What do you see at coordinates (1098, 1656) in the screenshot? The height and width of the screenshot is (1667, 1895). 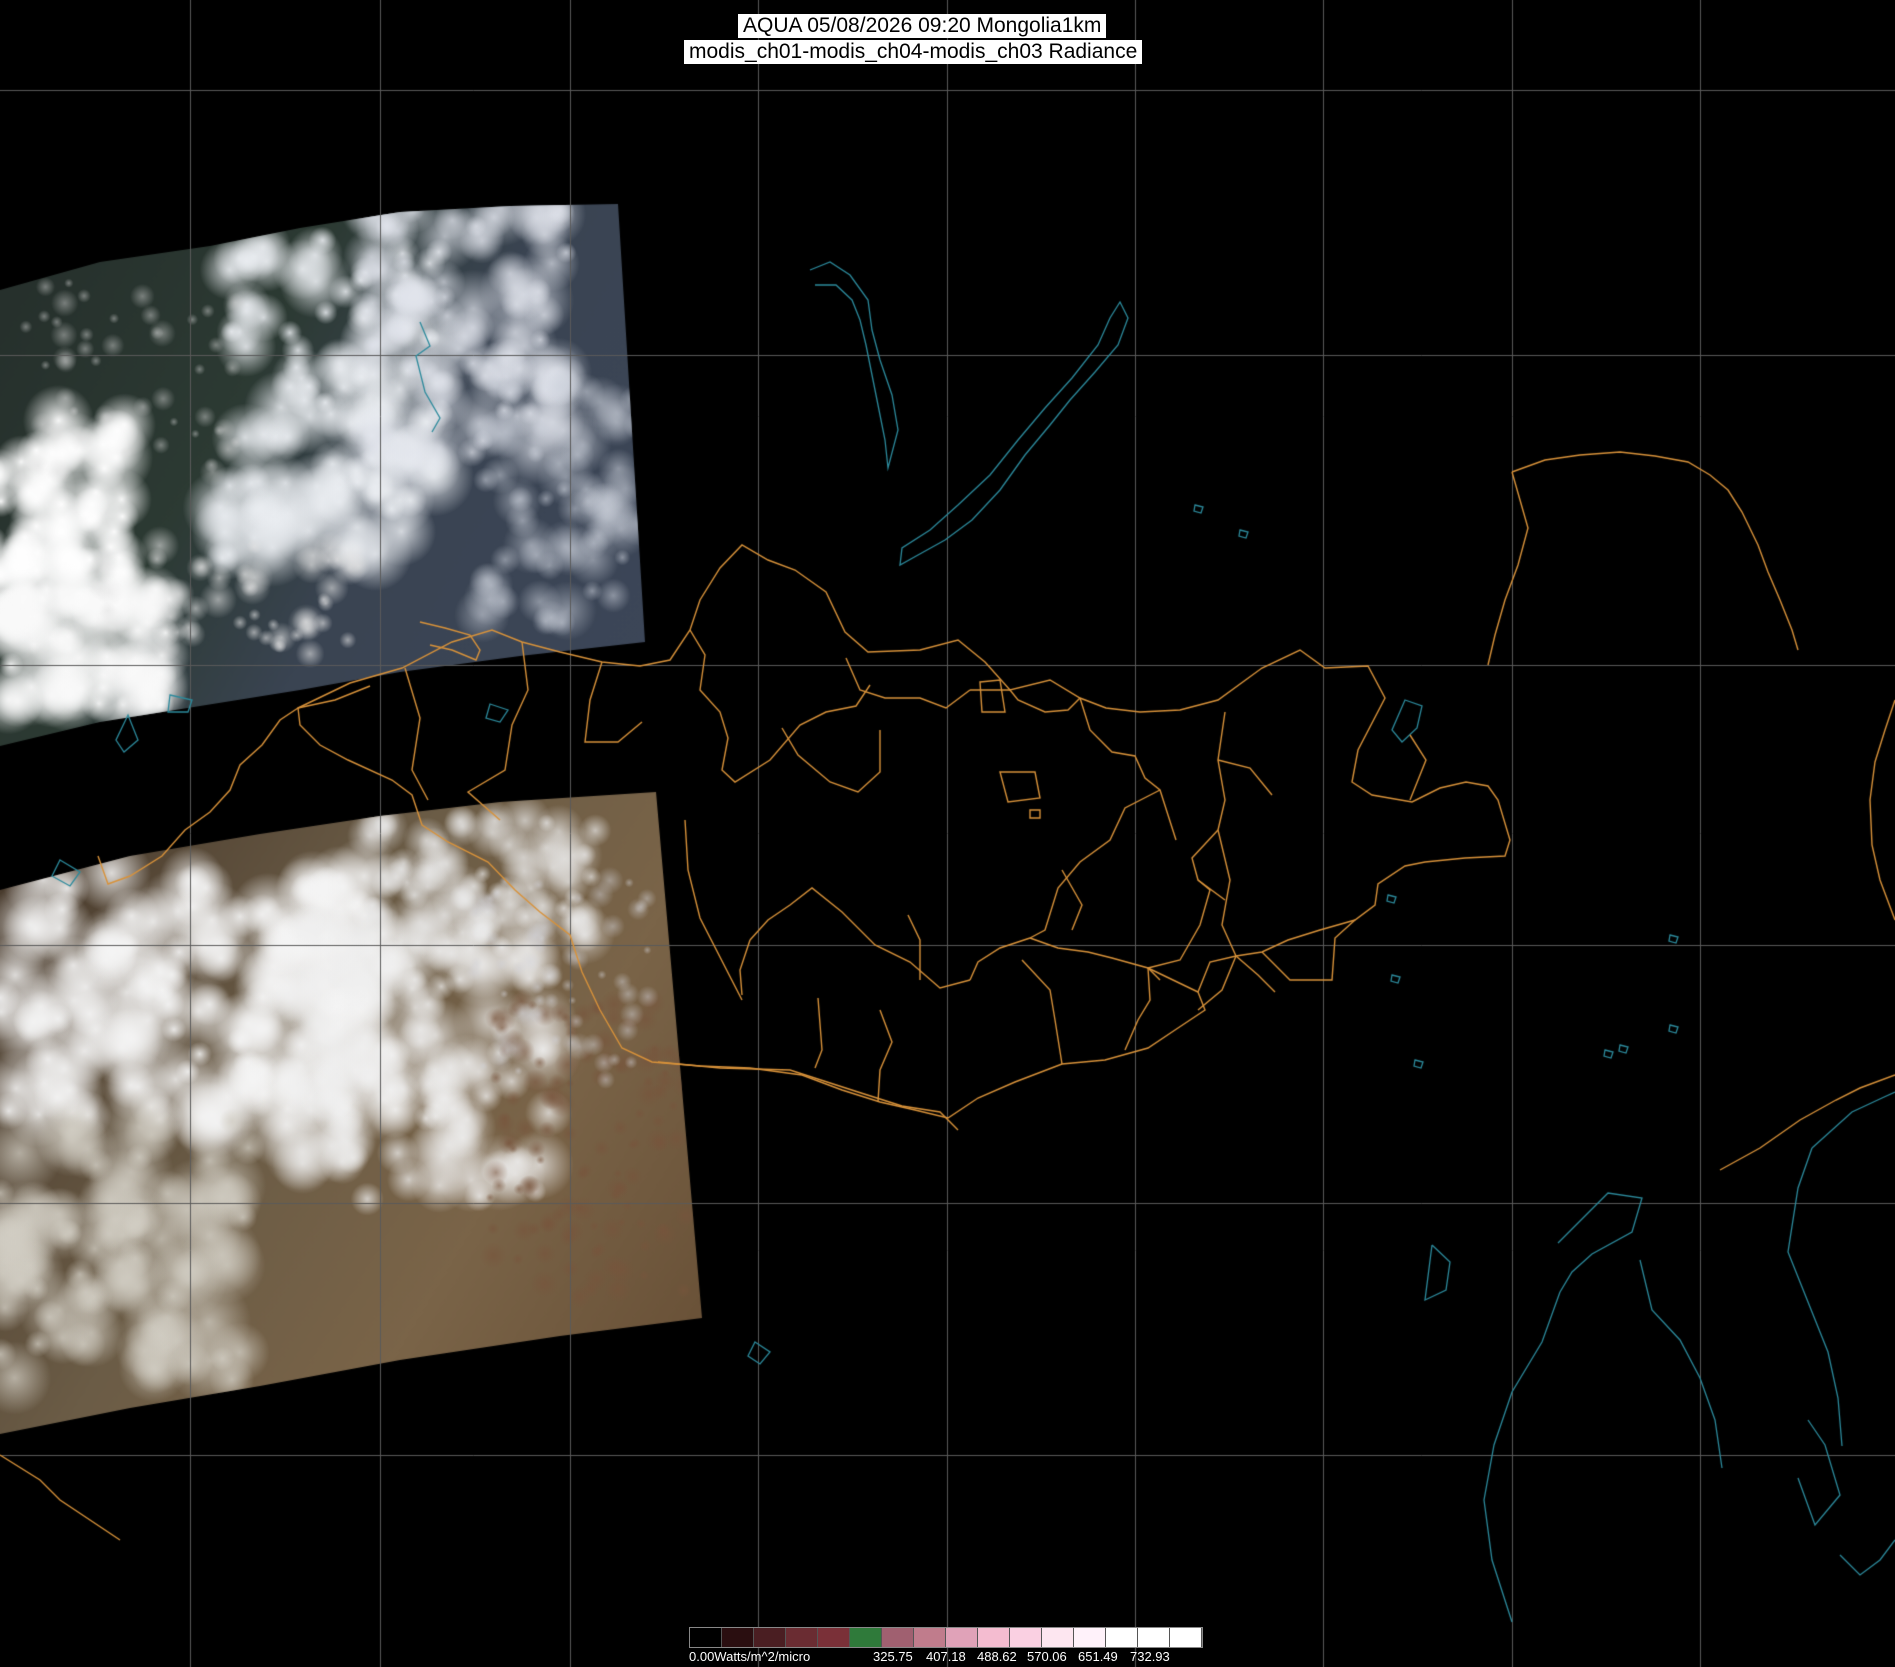 I see `colorbar-tick-label: 651.49` at bounding box center [1098, 1656].